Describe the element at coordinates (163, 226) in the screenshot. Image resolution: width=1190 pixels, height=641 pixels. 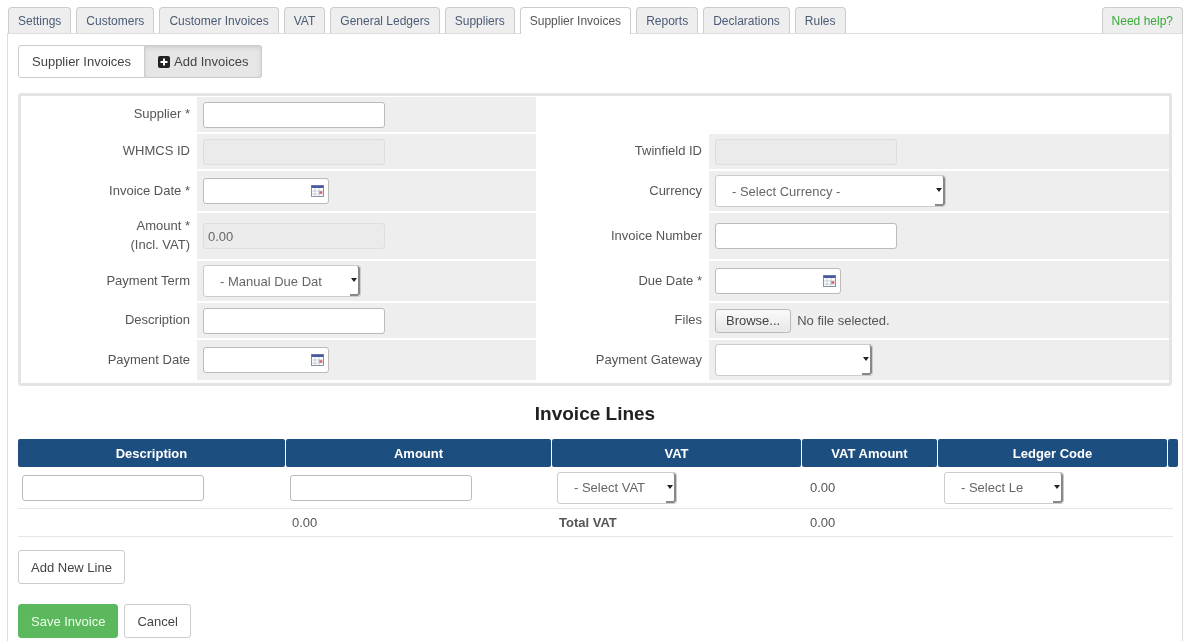
I see `field-label: Amount *` at that location.